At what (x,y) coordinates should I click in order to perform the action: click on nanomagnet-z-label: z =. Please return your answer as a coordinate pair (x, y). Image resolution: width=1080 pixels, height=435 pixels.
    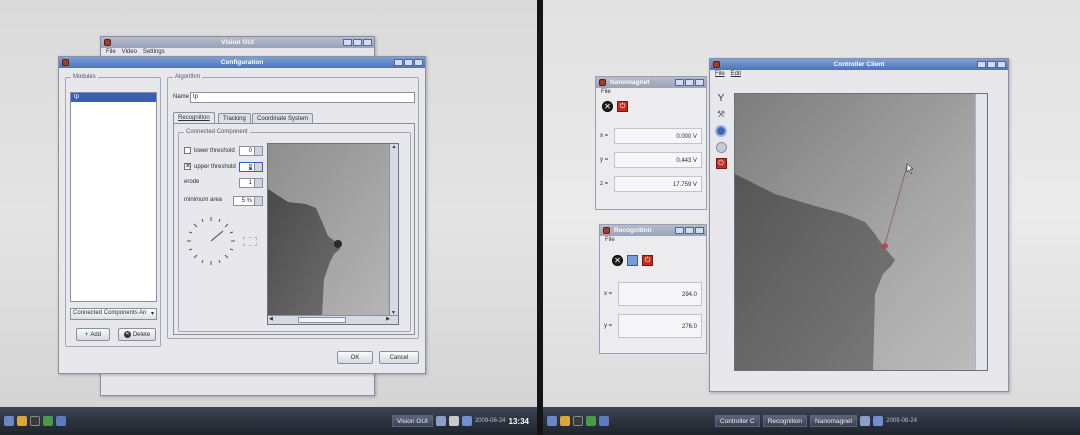
    Looking at the image, I should click on (604, 184).